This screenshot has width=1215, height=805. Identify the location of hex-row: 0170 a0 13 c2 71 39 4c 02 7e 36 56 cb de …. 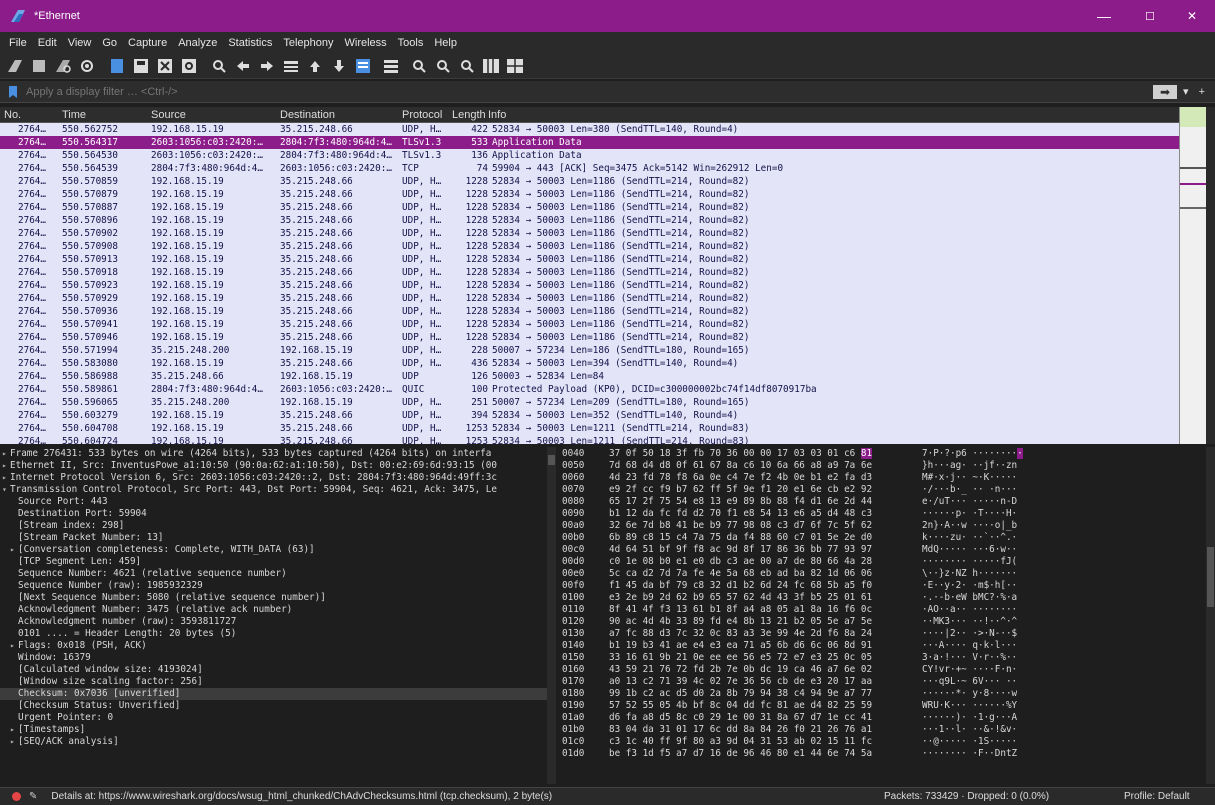
(880, 682).